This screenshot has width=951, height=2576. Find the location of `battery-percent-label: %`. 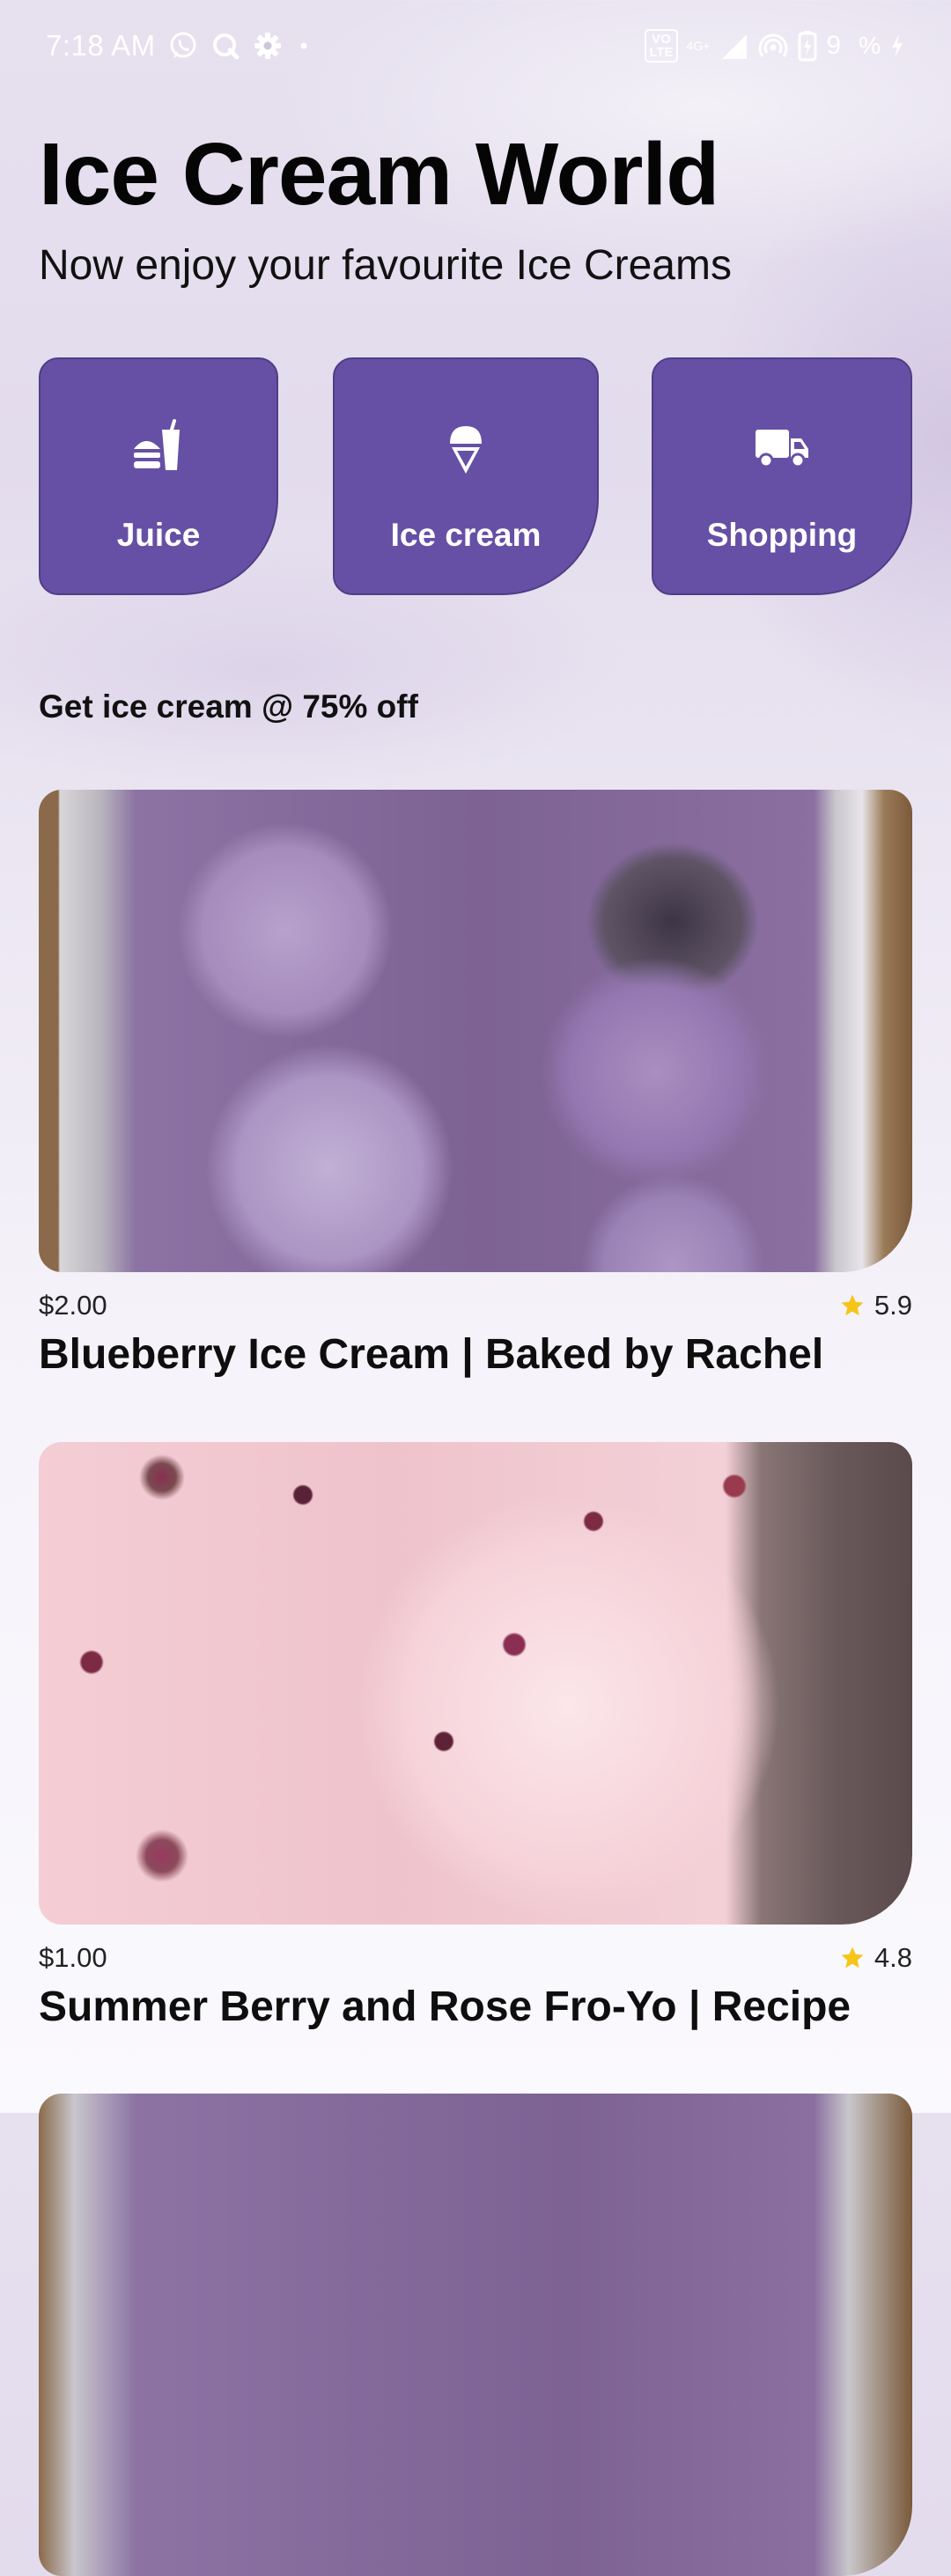

battery-percent-label: % is located at coordinates (870, 45).